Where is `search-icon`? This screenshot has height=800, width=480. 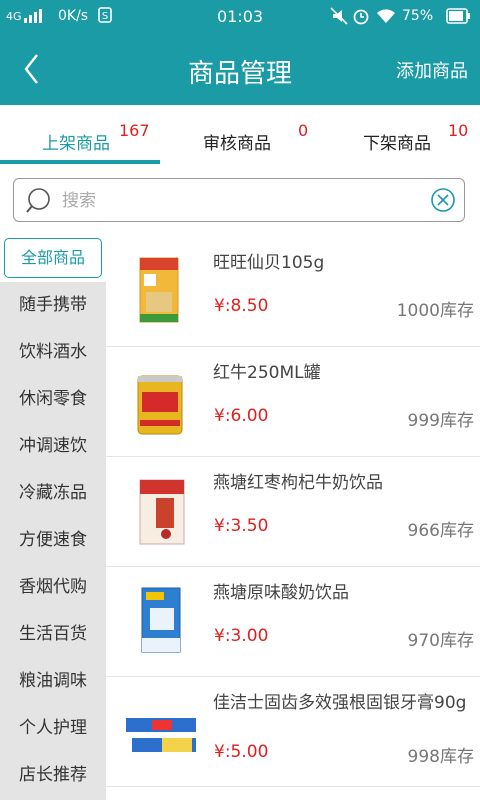 search-icon is located at coordinates (41, 203).